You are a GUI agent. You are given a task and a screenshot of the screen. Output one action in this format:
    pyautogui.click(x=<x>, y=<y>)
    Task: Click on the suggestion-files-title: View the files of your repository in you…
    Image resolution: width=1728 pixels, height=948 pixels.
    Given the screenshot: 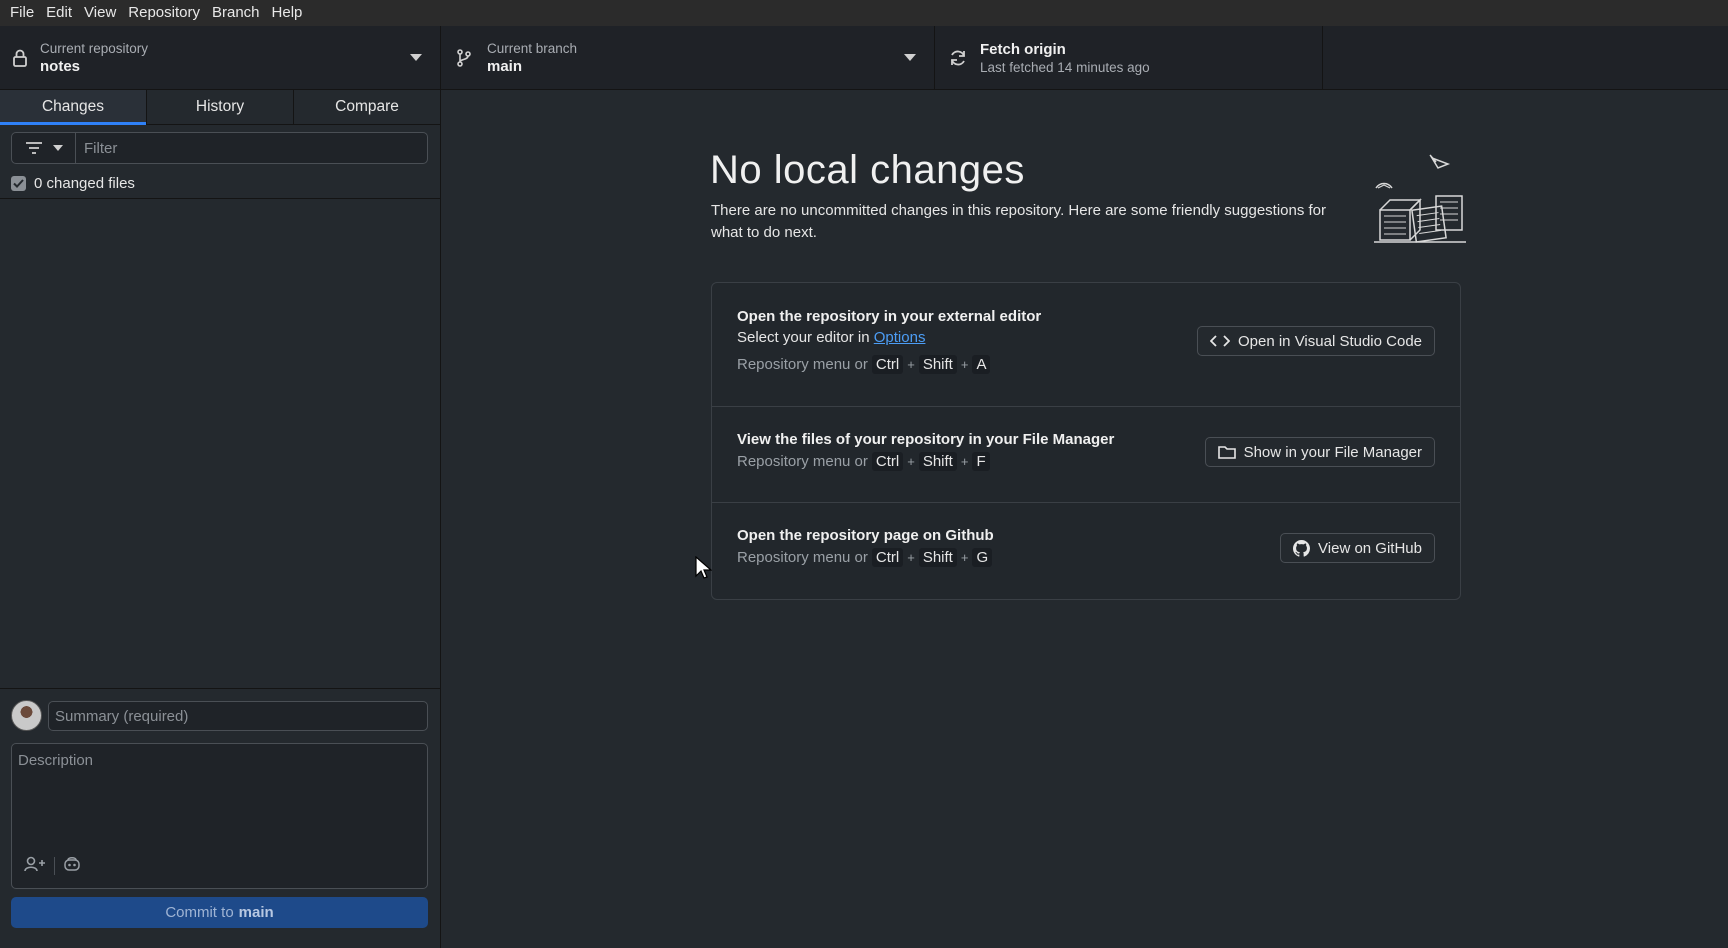 What is the action you would take?
    pyautogui.click(x=926, y=439)
    